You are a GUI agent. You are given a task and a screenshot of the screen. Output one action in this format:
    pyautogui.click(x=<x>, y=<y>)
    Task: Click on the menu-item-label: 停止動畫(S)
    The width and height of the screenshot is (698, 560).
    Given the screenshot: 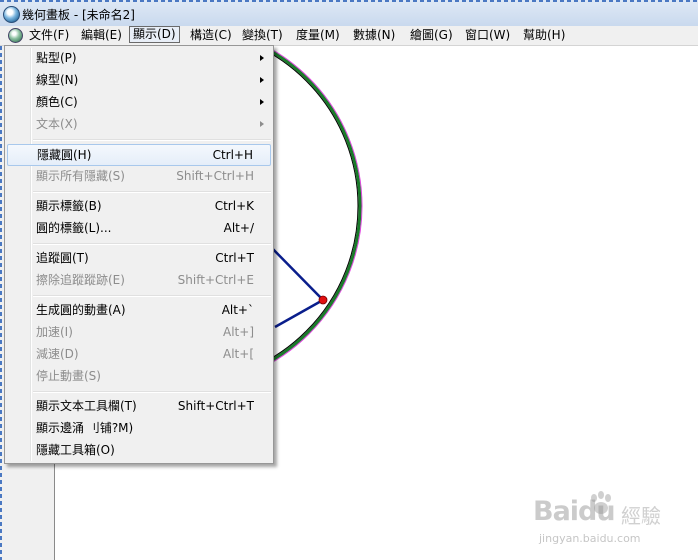 What is the action you would take?
    pyautogui.click(x=68, y=376)
    